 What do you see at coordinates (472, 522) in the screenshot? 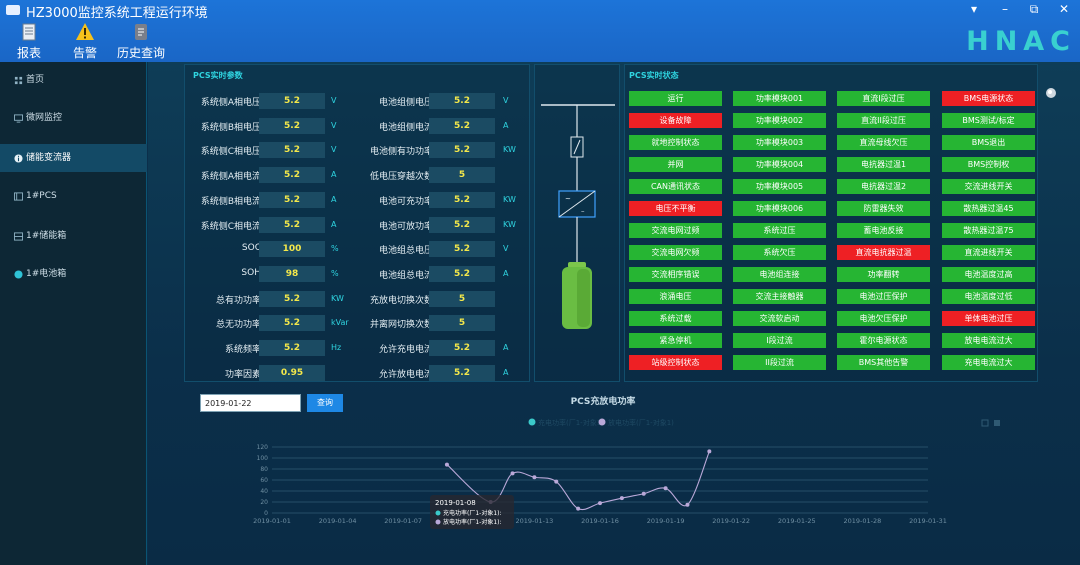
I see `tooltip-line: 放电功率(厂1-对象1):` at bounding box center [472, 522].